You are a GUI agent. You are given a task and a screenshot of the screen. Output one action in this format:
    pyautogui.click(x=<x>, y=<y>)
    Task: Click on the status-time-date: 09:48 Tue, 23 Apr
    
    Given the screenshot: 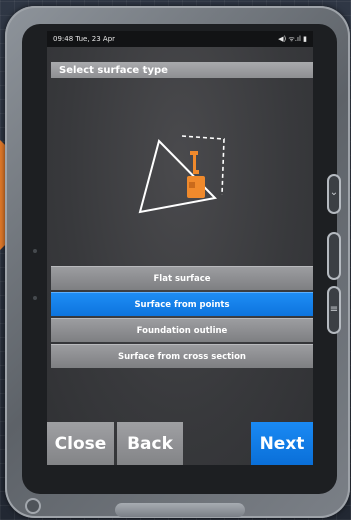 What is the action you would take?
    pyautogui.click(x=84, y=39)
    